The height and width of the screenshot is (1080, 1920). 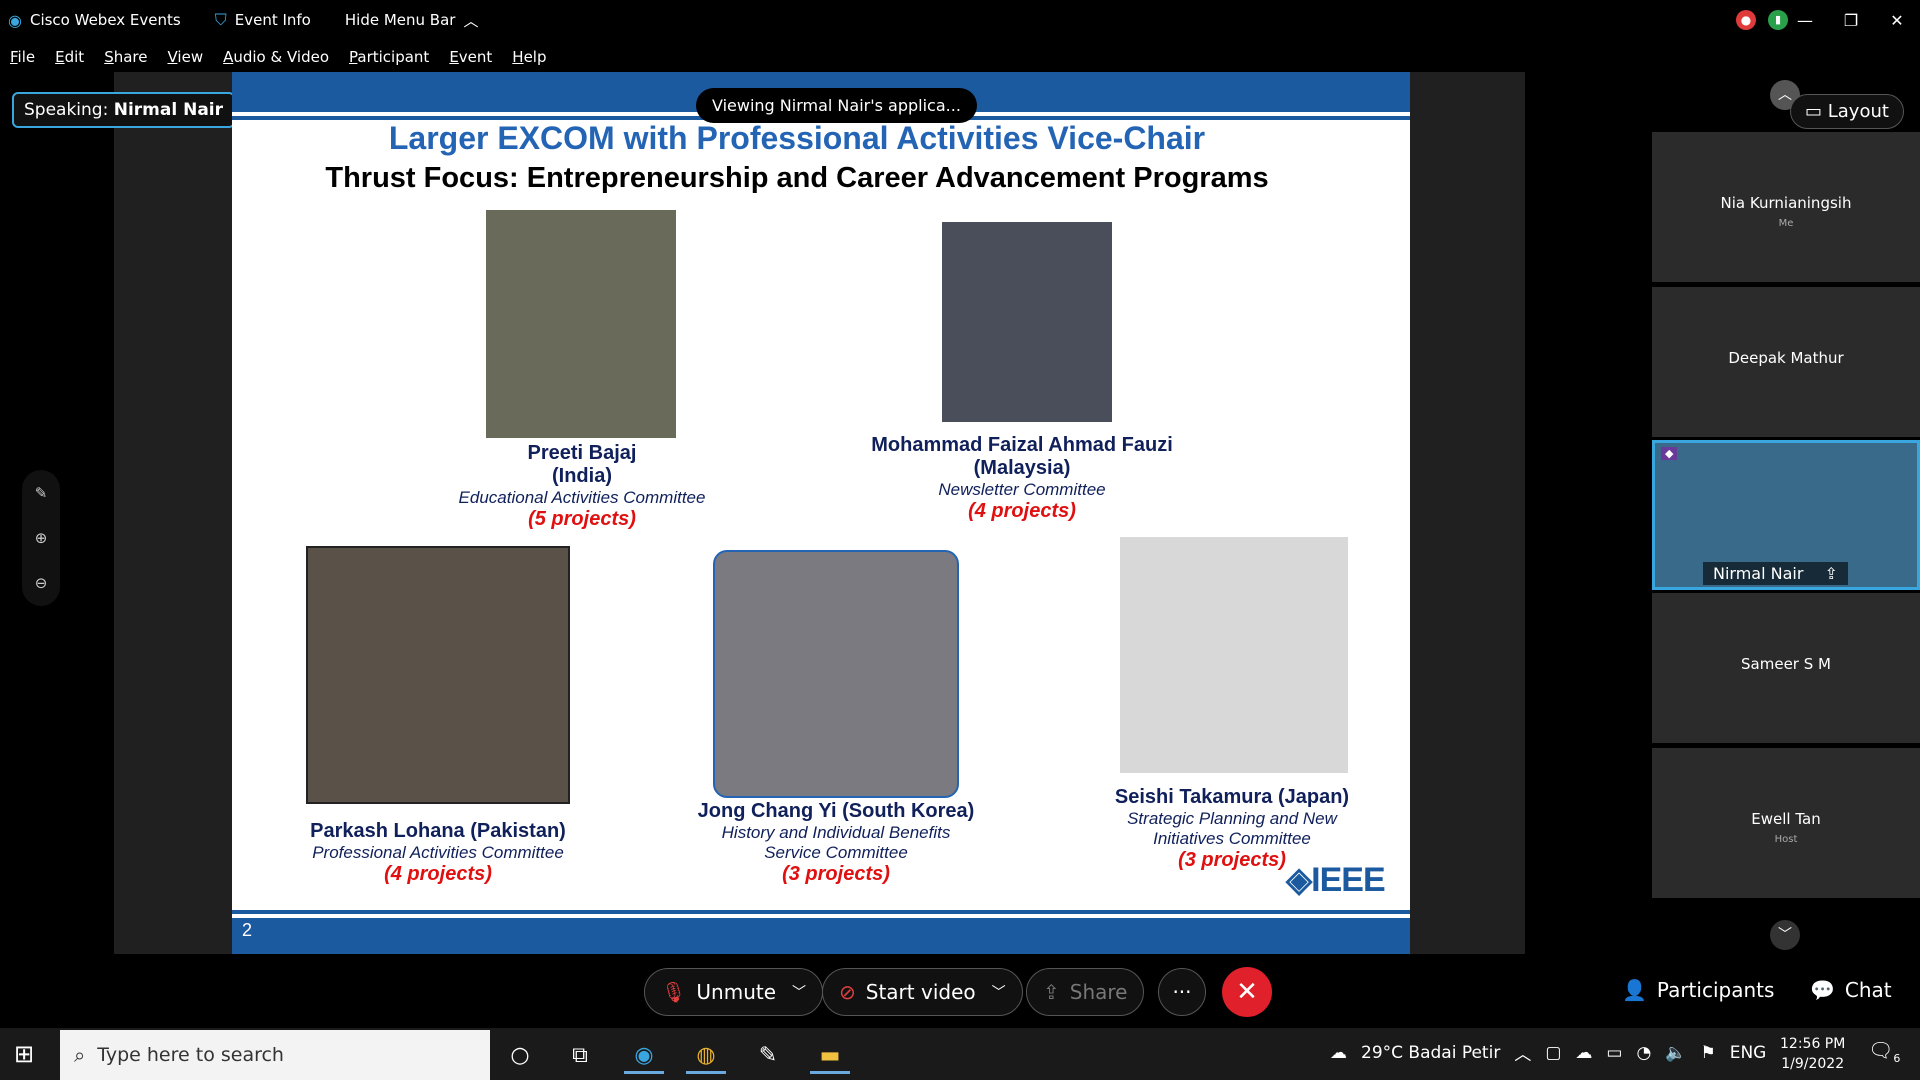 I want to click on cortana-icon: ○, so click(x=520, y=1056).